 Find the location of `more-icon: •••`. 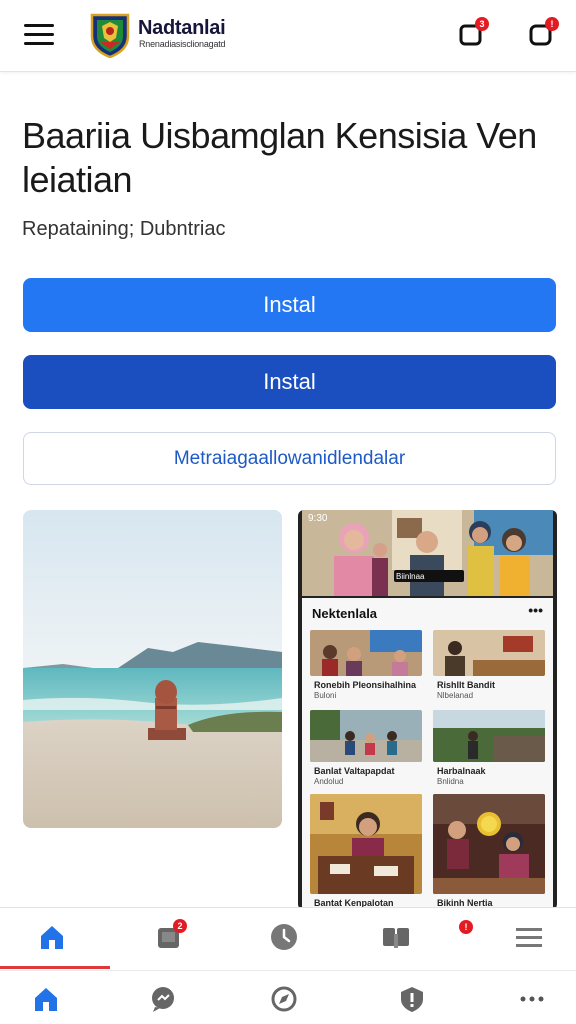

more-icon: ••• is located at coordinates (535, 610).